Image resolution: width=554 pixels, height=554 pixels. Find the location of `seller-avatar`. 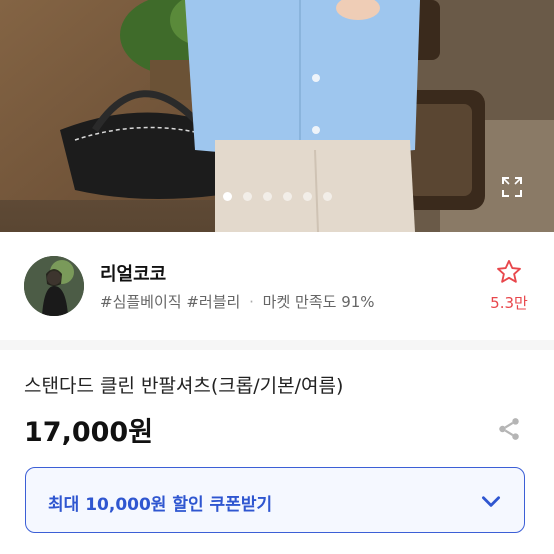

seller-avatar is located at coordinates (54, 286).